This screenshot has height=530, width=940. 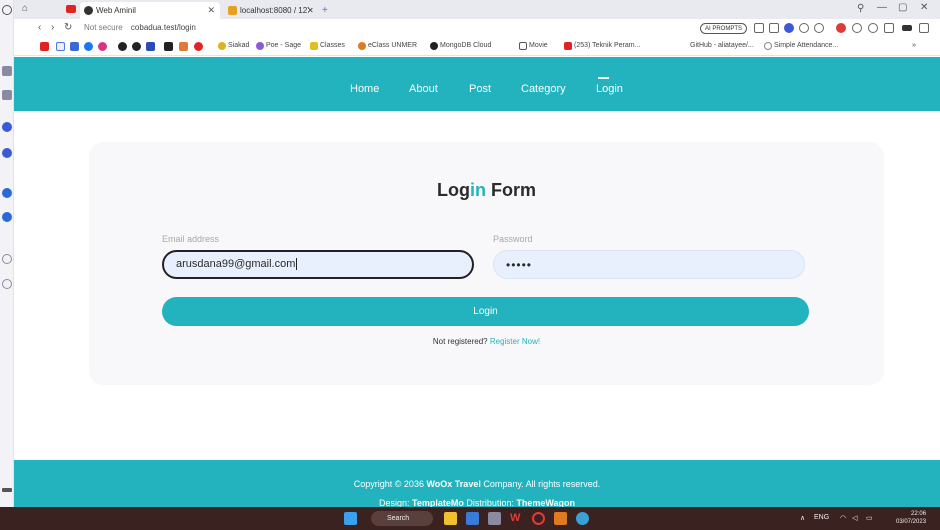 I want to click on snapshot-icon, so click(x=759, y=28).